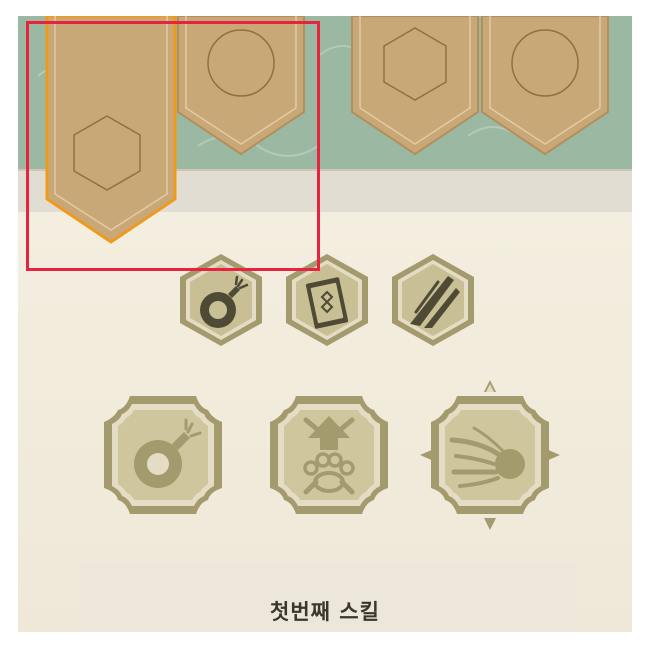  Describe the element at coordinates (490, 457) in the screenshot. I see `large-skill-comet` at that location.